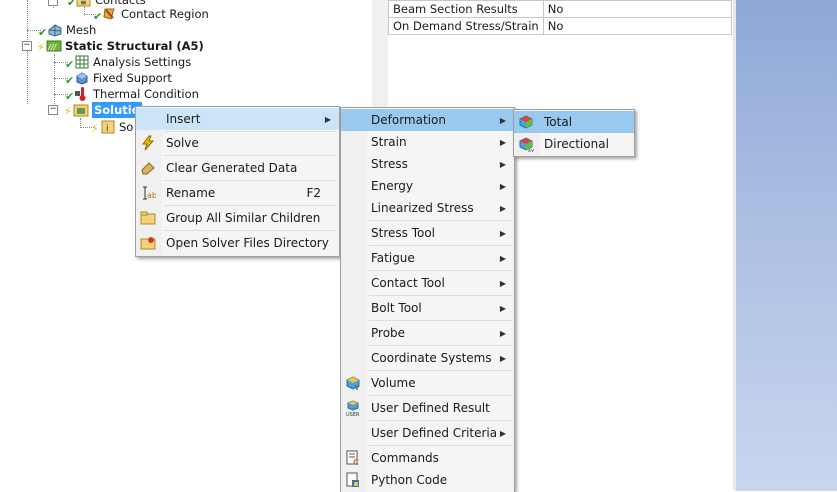 The height and width of the screenshot is (492, 837). I want to click on details-key: On Demand Stress/Strain, so click(466, 26).